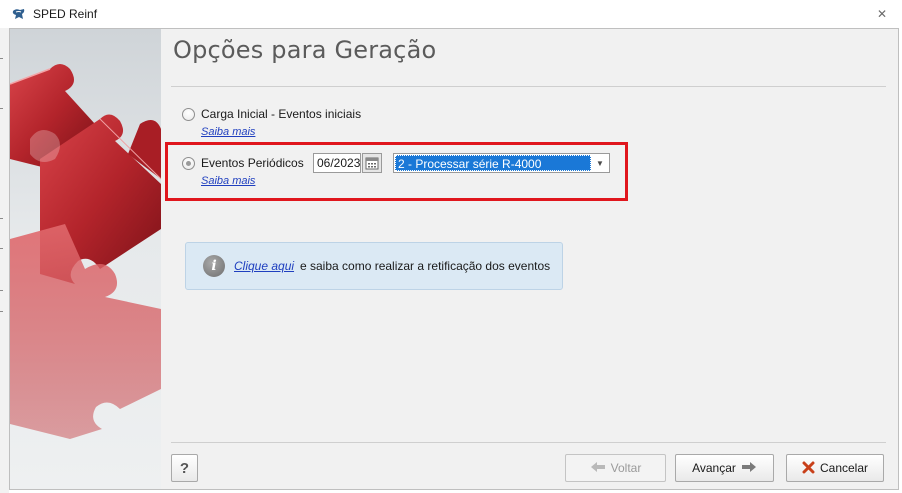  Describe the element at coordinates (281, 114) in the screenshot. I see `option-label-carga-inicial: Carga Inicial - Eventos iniciais` at that location.